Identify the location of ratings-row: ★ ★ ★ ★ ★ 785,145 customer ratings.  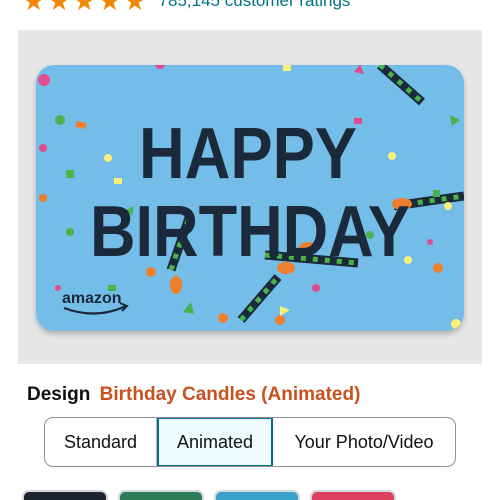
(186, 8).